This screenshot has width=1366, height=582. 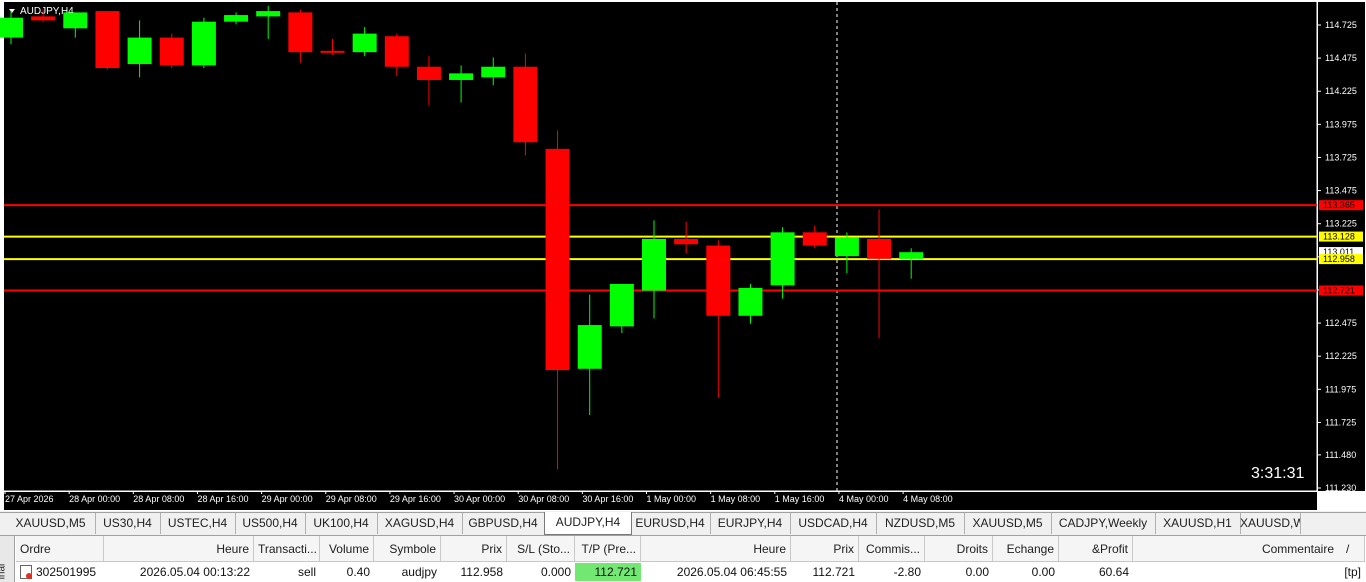 What do you see at coordinates (128, 523) in the screenshot?
I see `chart-tab: US30,H4` at bounding box center [128, 523].